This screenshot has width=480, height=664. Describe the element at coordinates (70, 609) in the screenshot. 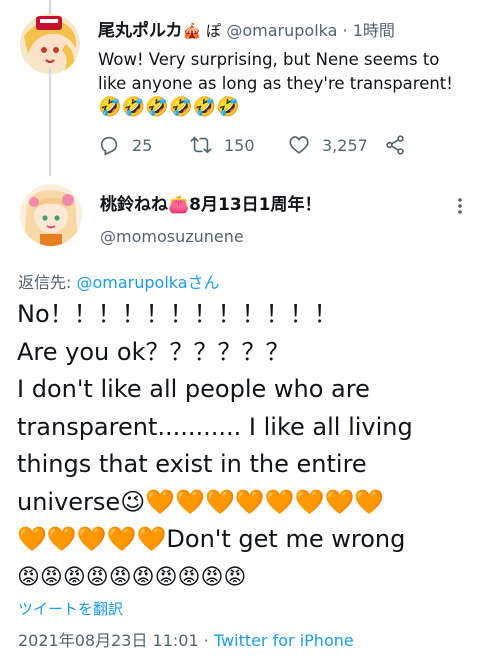

I see `translate-tweet-link: ツイートを翻訳` at that location.